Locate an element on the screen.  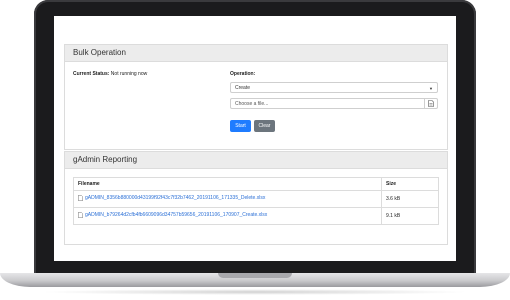
file-browse-button is located at coordinates (430, 103).